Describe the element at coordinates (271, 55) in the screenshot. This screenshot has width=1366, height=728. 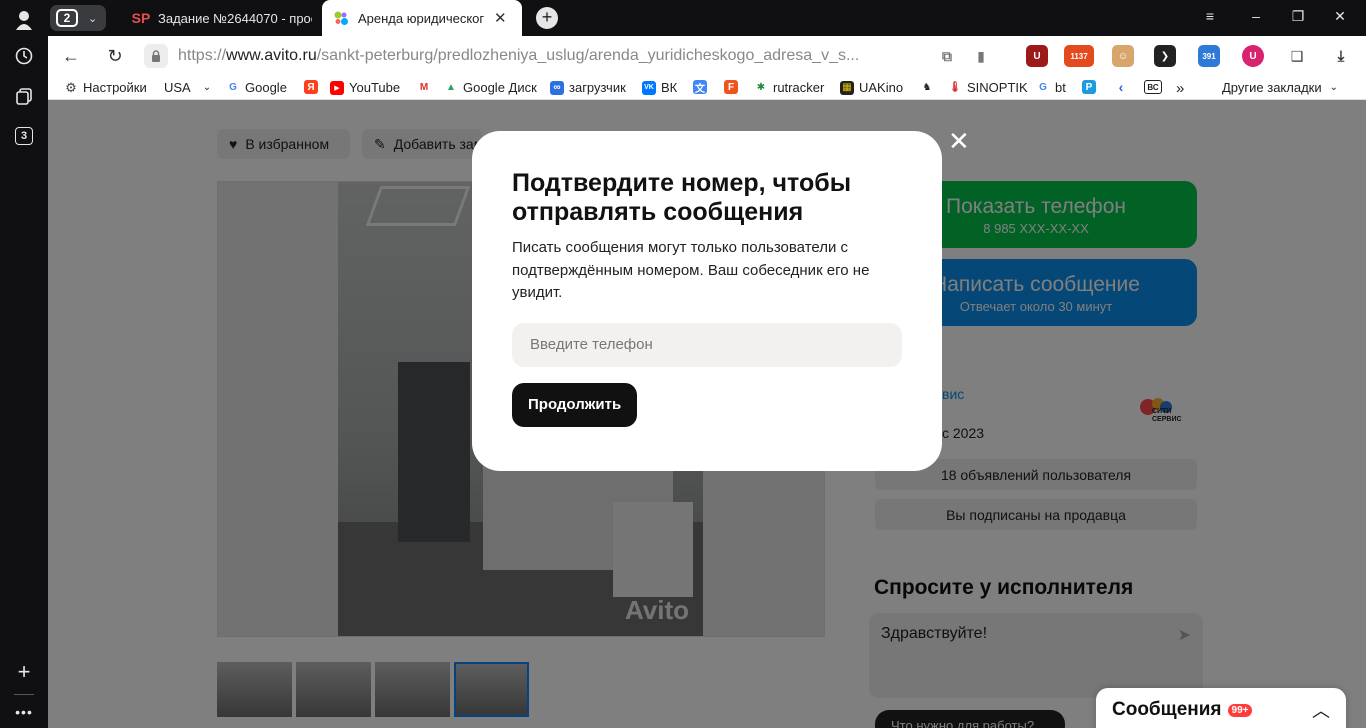
I see `url-domain: www.avito.ru` at that location.